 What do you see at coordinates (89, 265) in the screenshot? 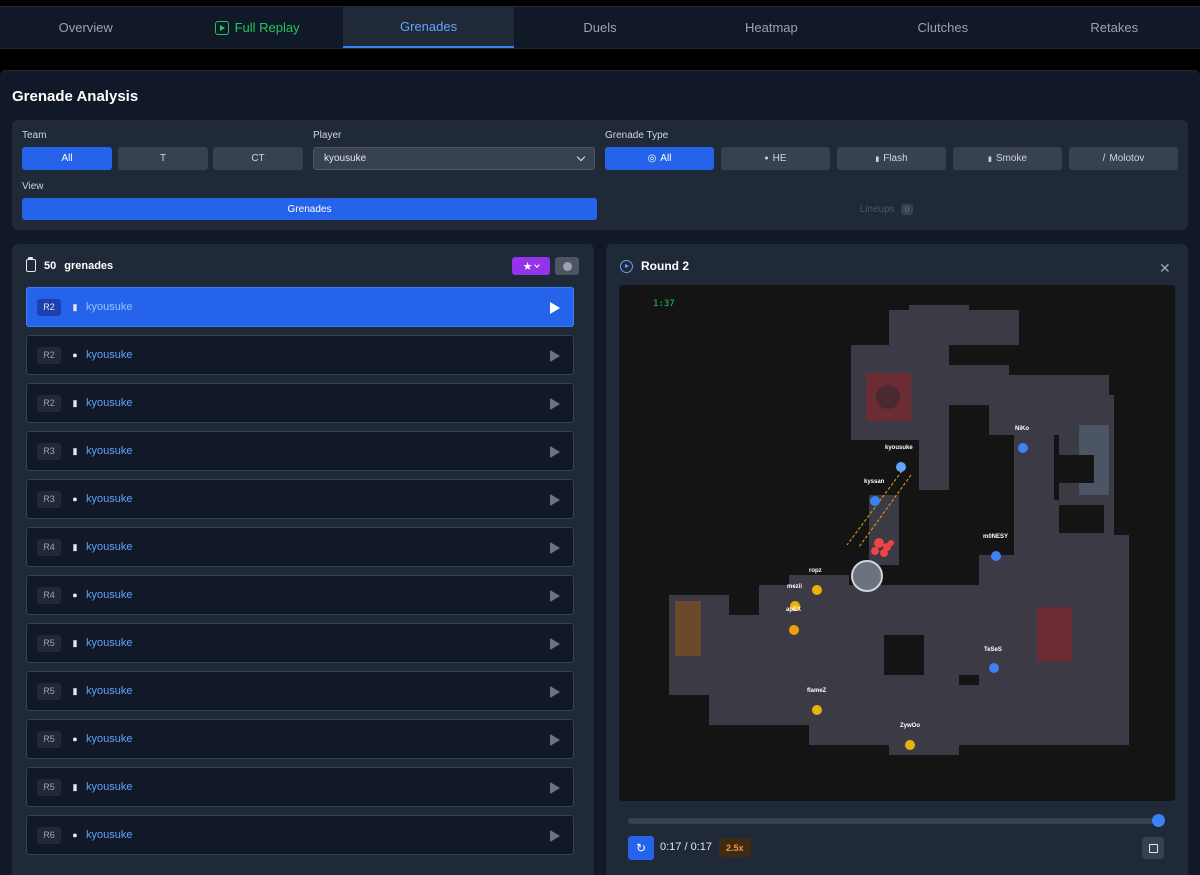
I see `grenade-count-label: grenades` at bounding box center [89, 265].